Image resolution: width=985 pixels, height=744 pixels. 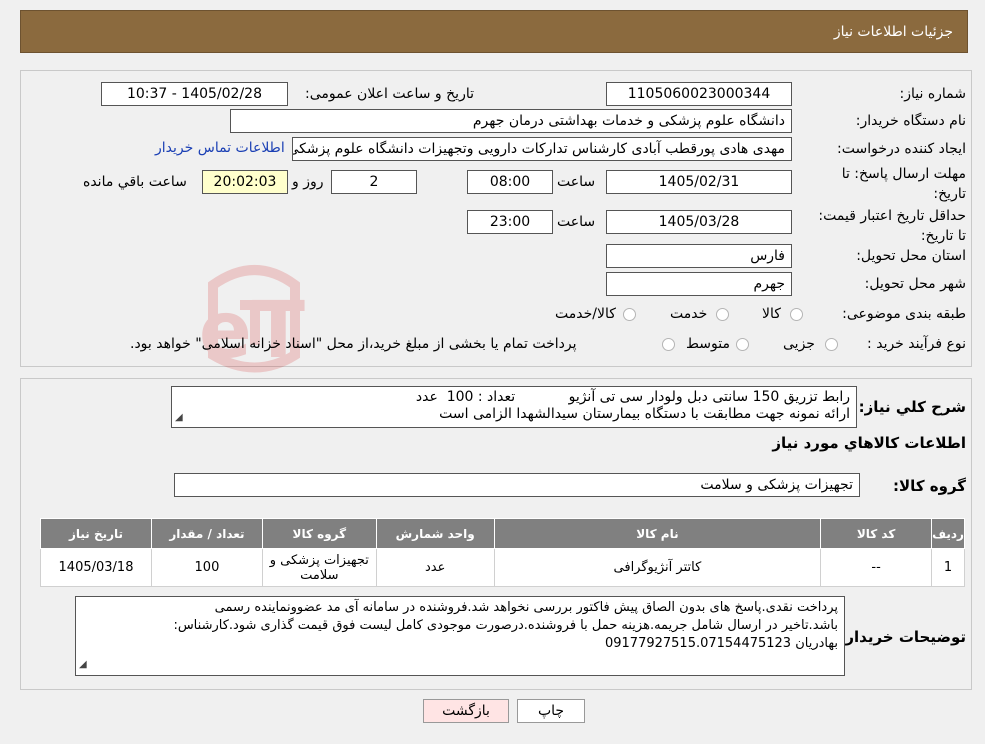 What do you see at coordinates (207, 567) in the screenshot?
I see `cell-qty: 100` at bounding box center [207, 567].